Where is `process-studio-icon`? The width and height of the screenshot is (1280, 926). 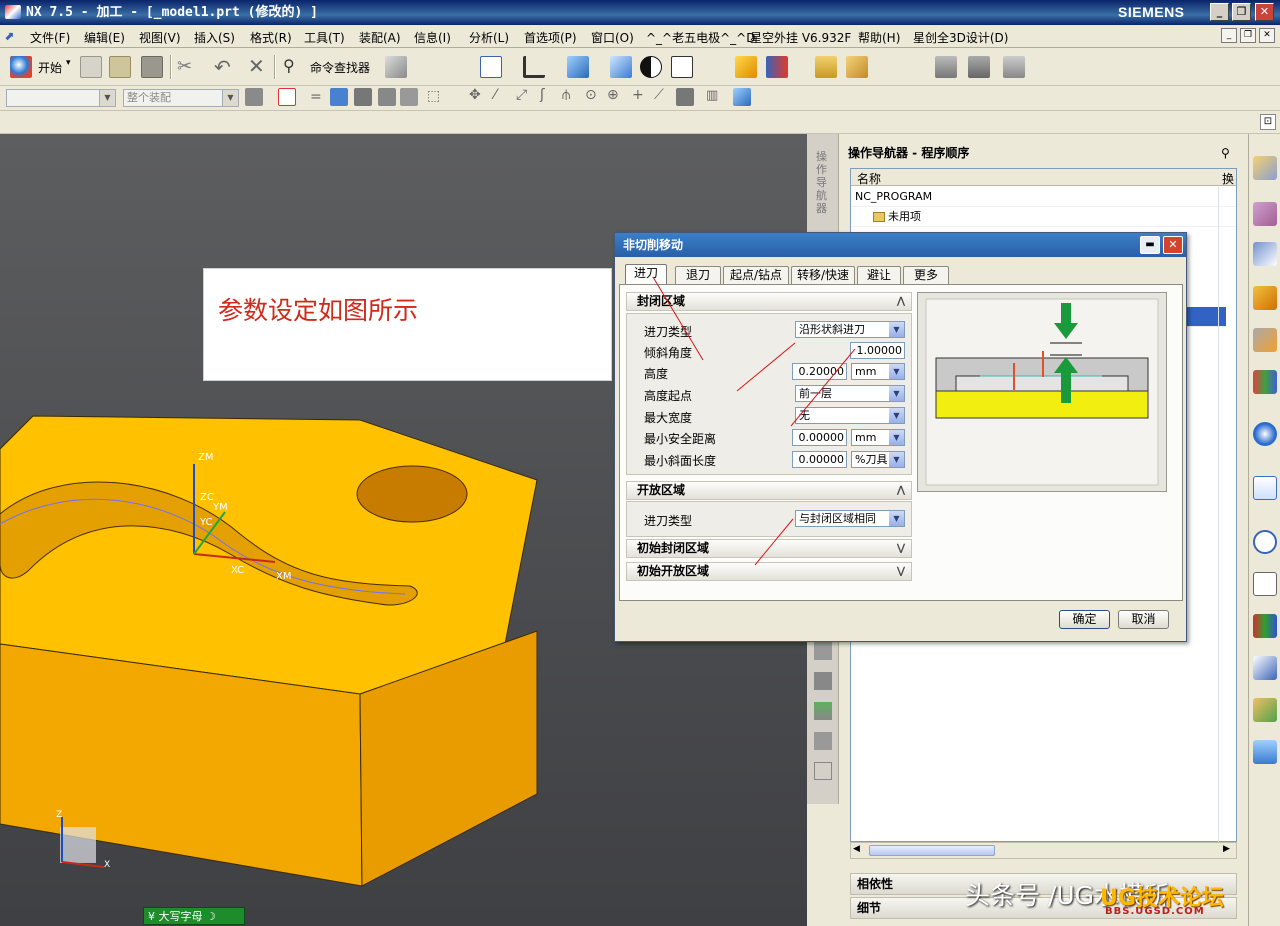
process-studio-icon is located at coordinates (1265, 584).